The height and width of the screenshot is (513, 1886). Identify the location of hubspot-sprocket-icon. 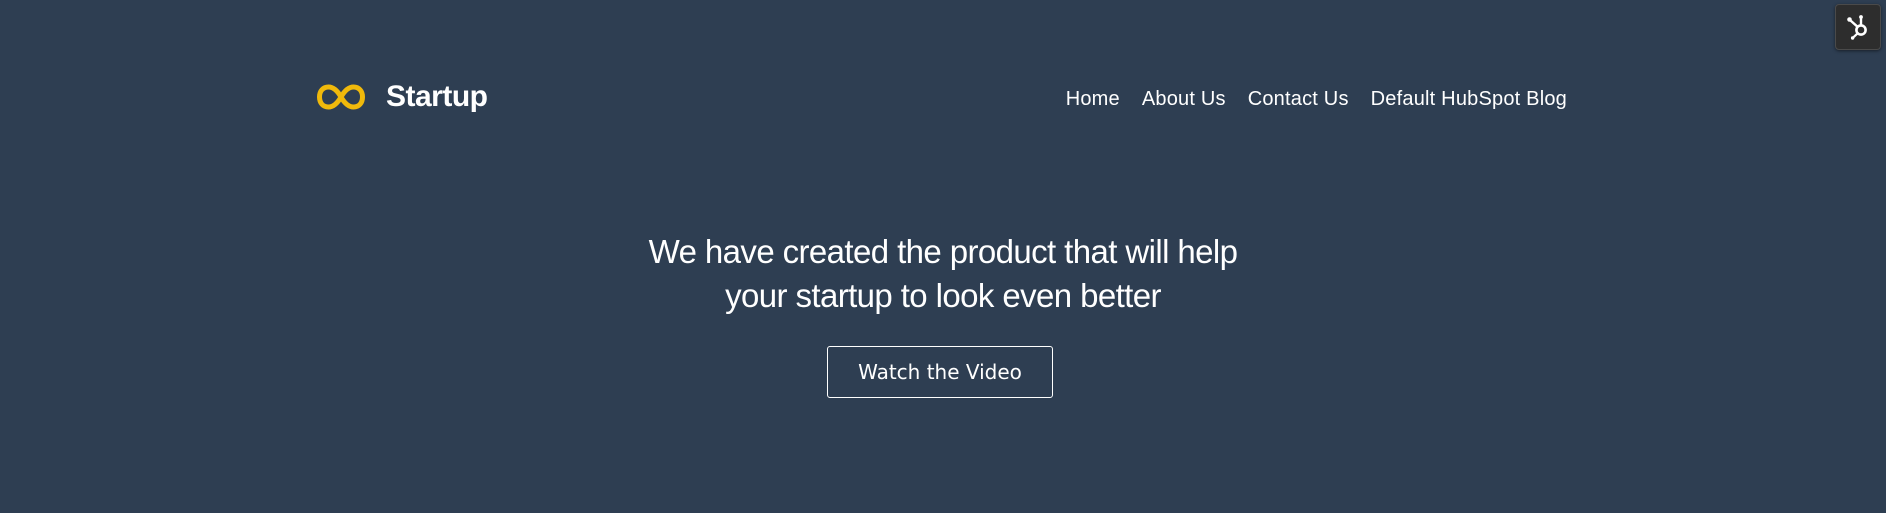
(1857, 27).